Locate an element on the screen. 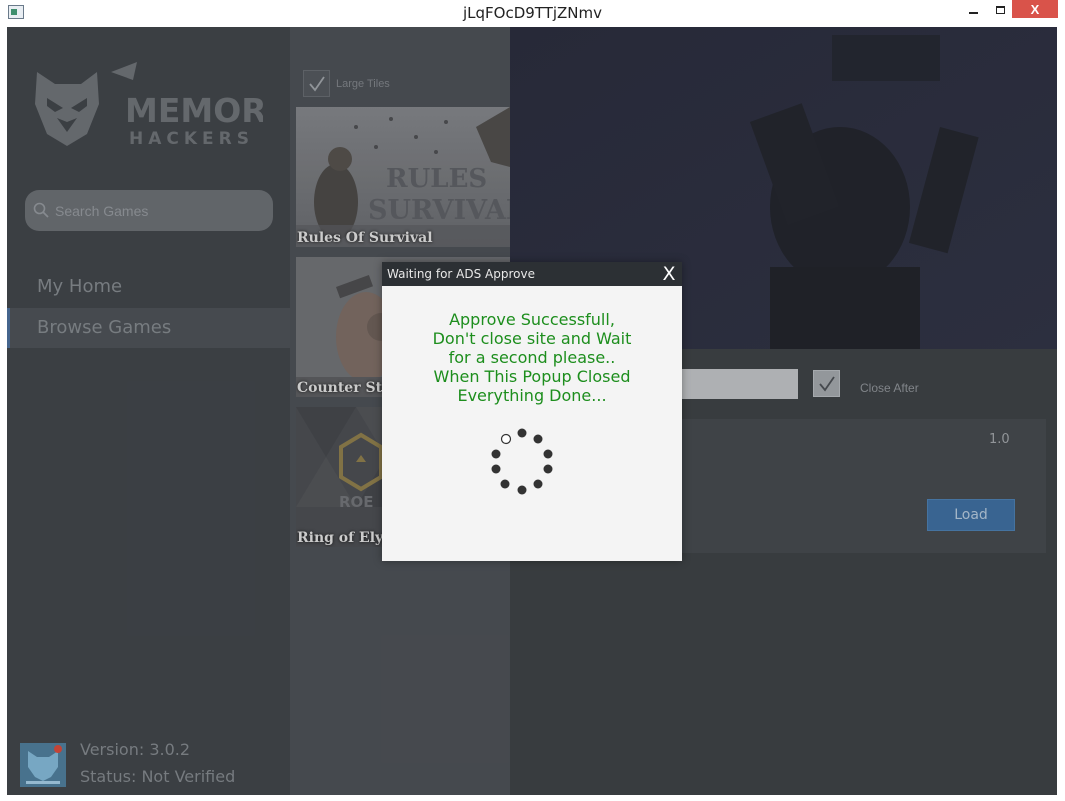 The image size is (1065, 801). maximize-button is located at coordinates (1000, 10).